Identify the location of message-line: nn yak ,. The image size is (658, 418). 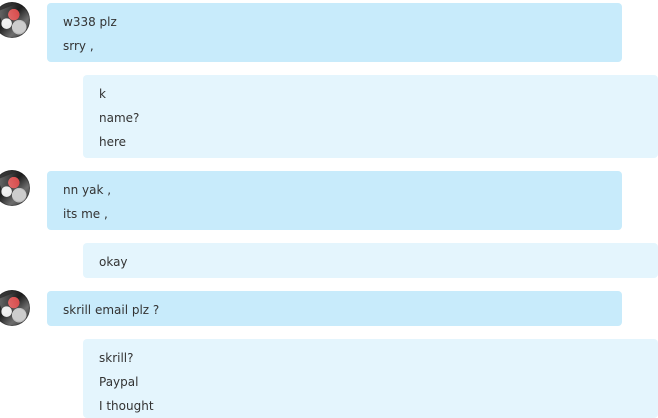
(87, 190).